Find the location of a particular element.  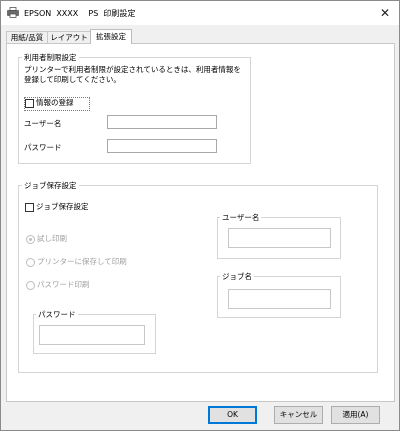

user-restriction-title: 利用者制限設定 is located at coordinates (50, 57).